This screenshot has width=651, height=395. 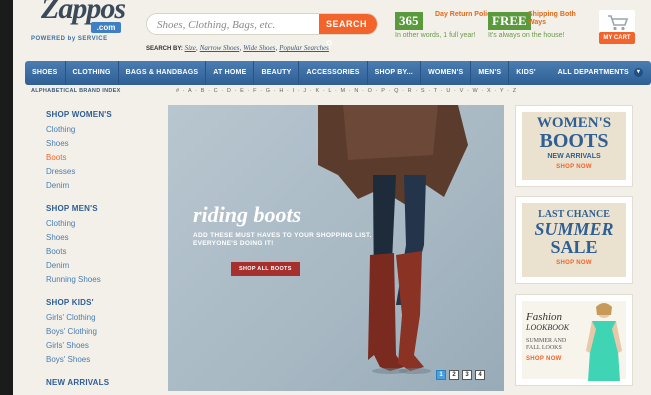 I want to click on hero-title: riding boots, so click(x=247, y=214).